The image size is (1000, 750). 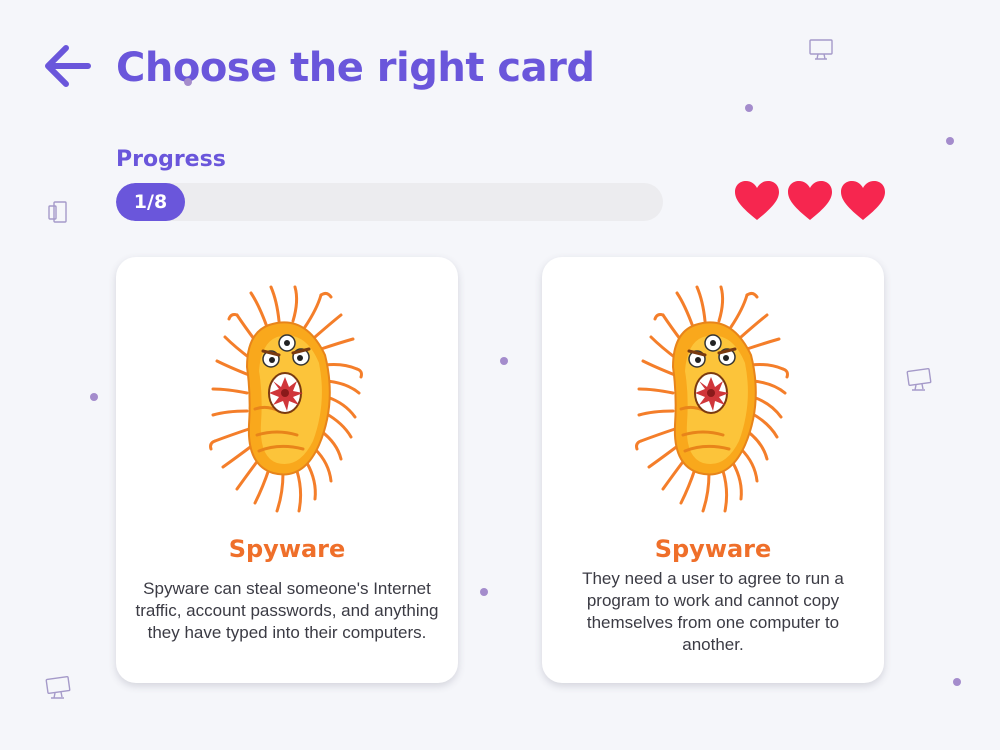 I want to click on progress-text: 1/8, so click(x=150, y=202).